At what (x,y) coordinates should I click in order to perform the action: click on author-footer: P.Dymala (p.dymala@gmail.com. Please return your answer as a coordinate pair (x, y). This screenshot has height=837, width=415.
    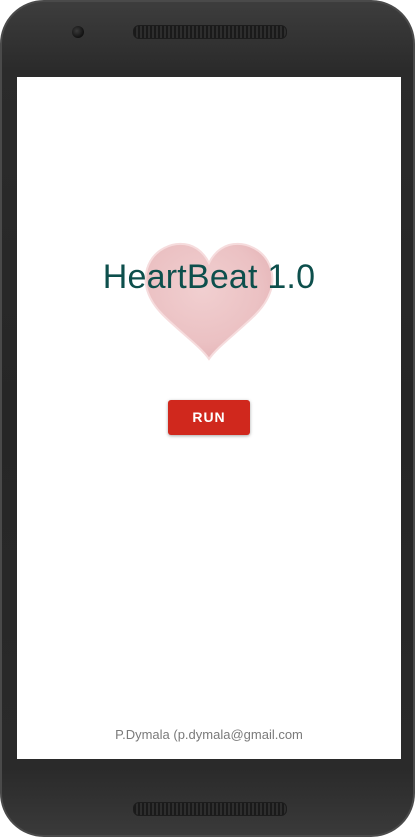
    Looking at the image, I should click on (209, 734).